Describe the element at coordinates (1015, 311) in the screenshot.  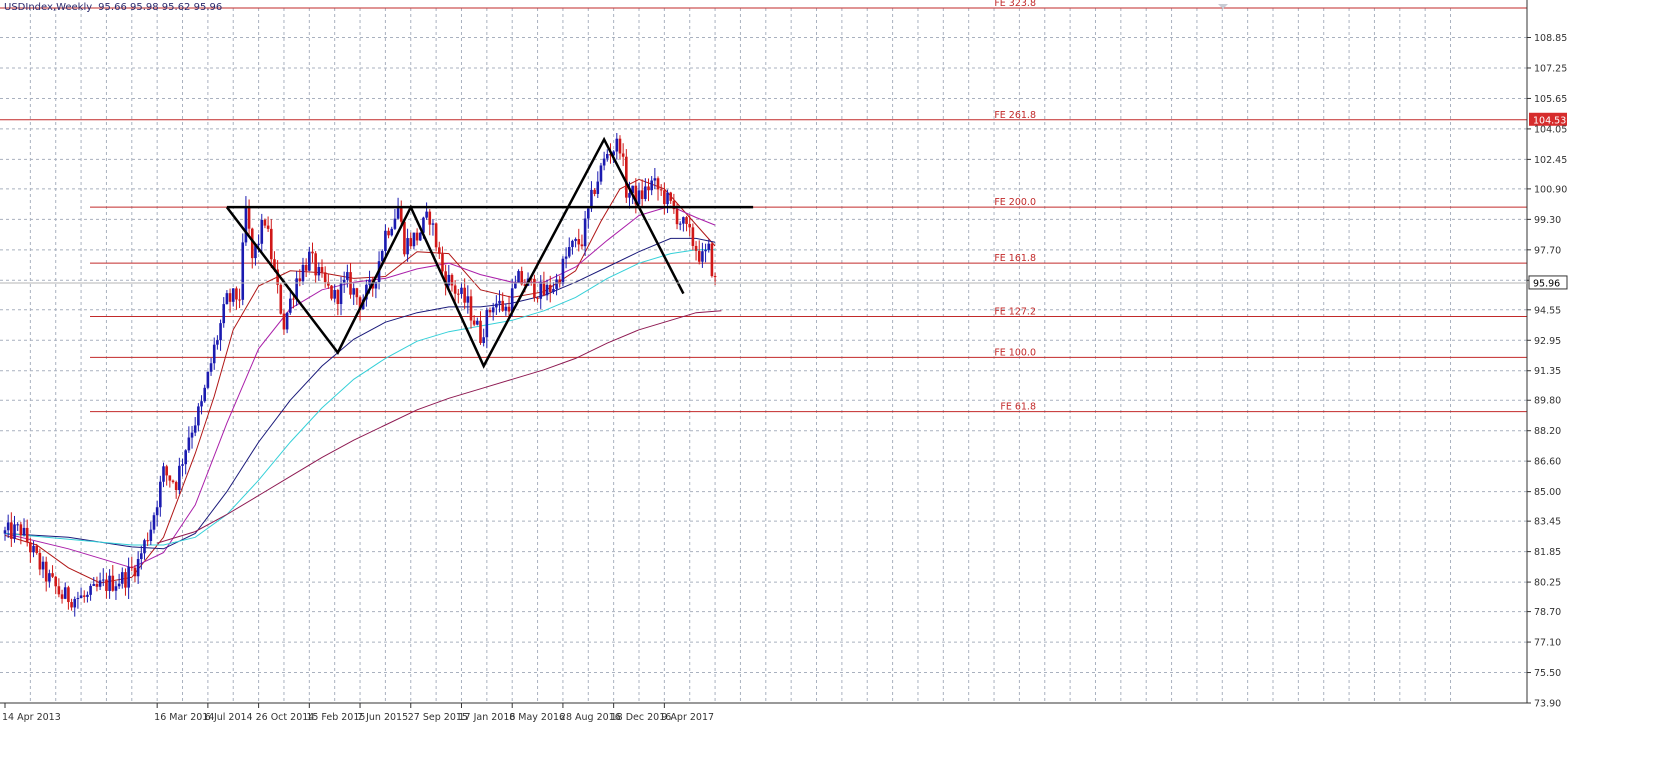
I see `fe-level-label: FE 127.2` at that location.